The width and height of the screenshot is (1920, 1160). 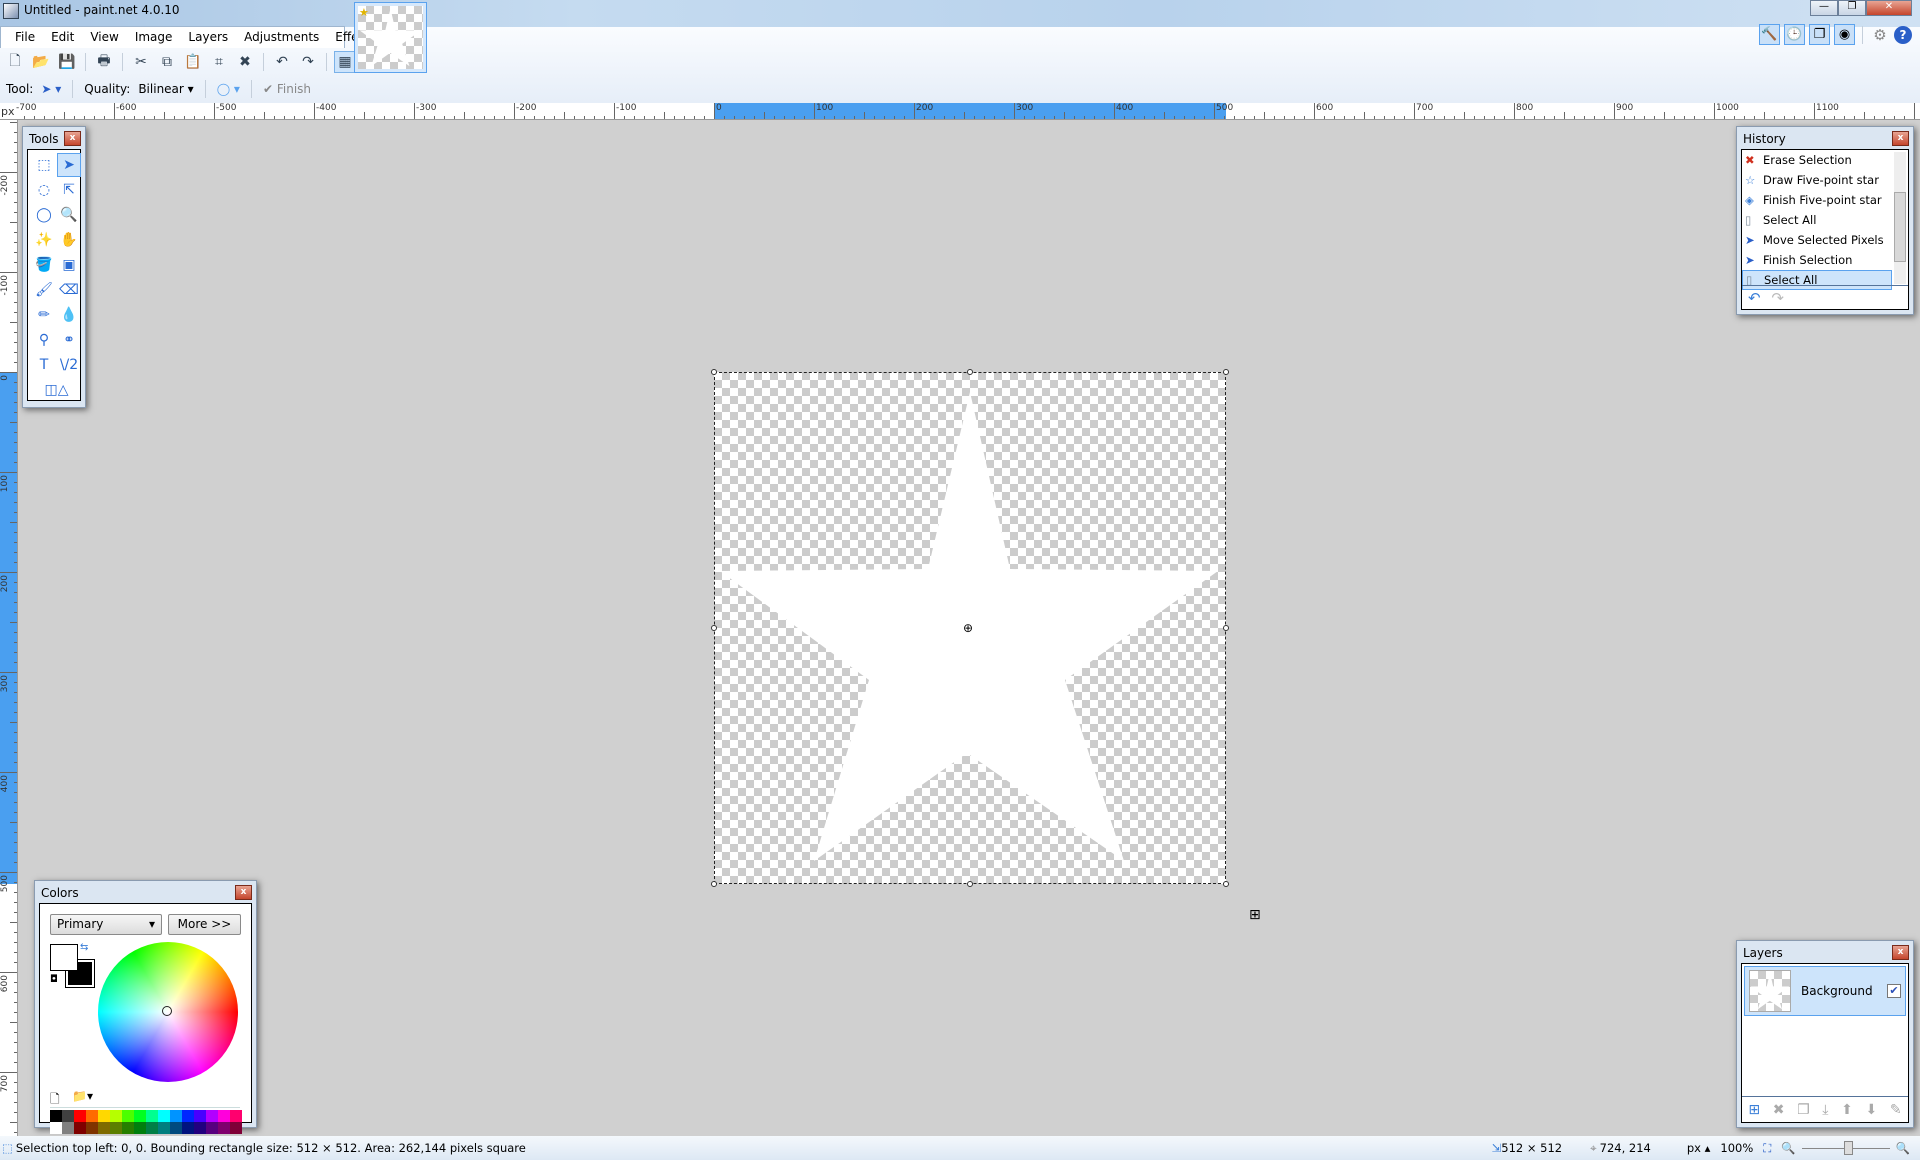 What do you see at coordinates (51, 89) in the screenshot?
I see `tool-selector: ➤ ▾` at bounding box center [51, 89].